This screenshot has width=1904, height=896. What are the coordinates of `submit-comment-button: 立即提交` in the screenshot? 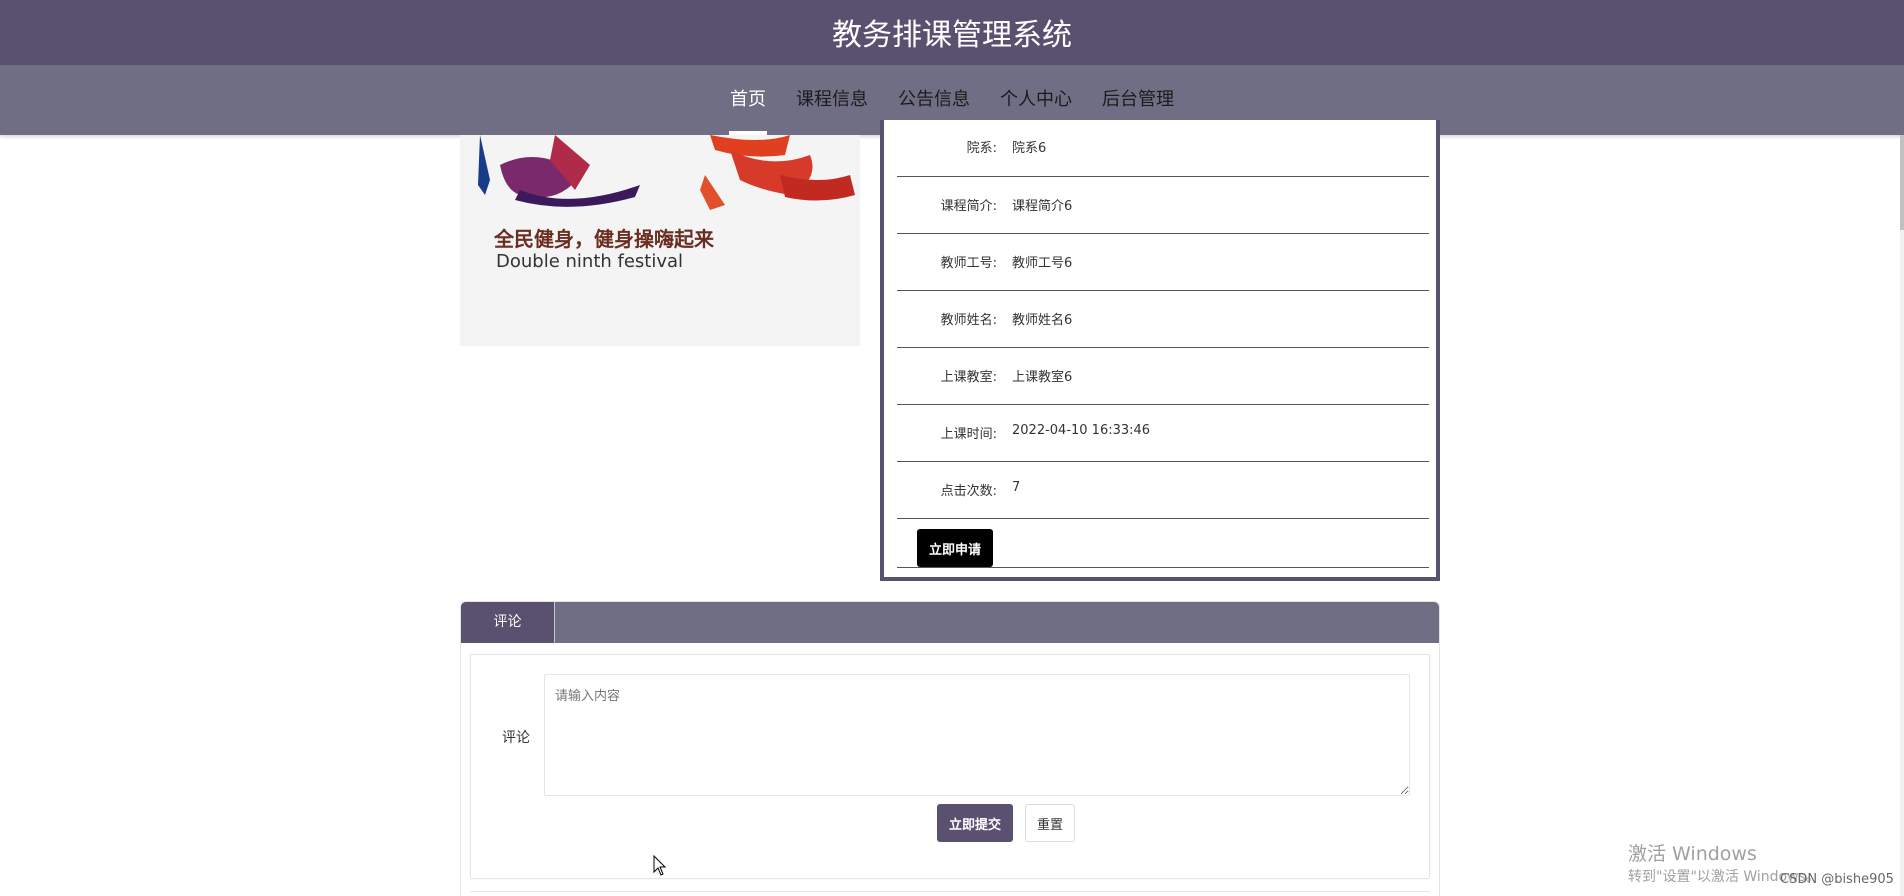 It's located at (975, 823).